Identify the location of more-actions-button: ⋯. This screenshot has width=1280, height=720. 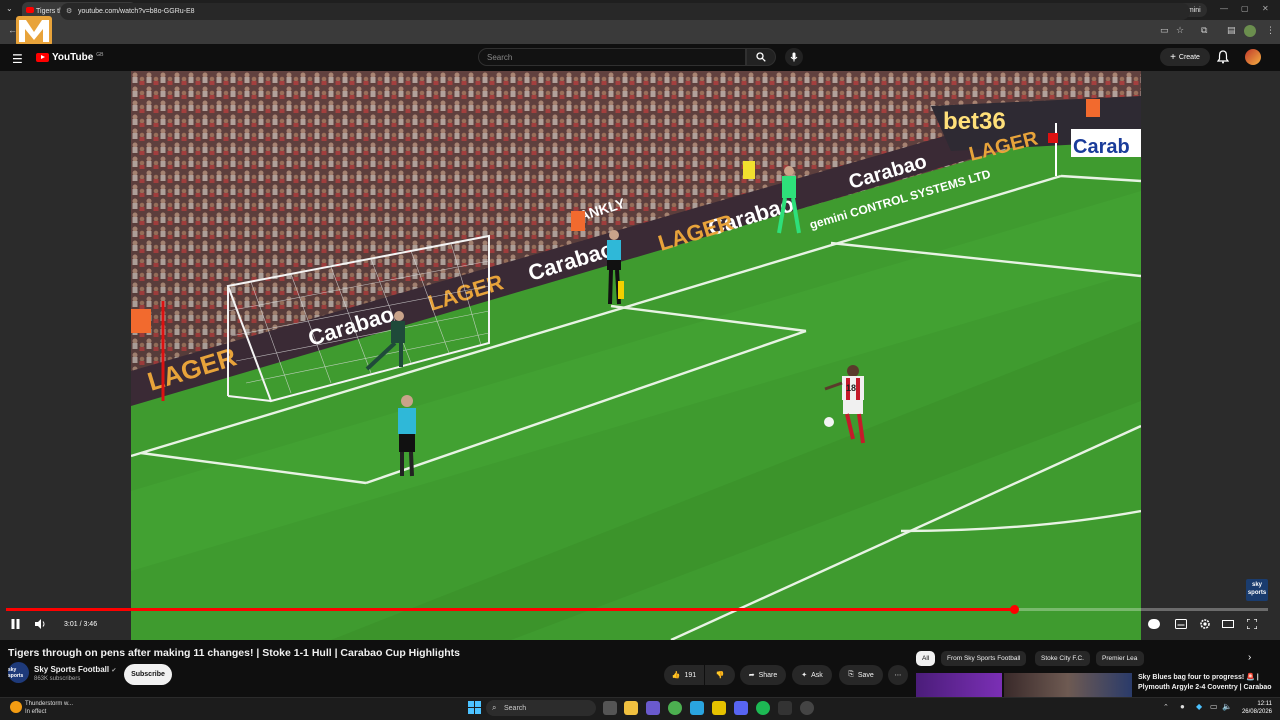
(898, 675).